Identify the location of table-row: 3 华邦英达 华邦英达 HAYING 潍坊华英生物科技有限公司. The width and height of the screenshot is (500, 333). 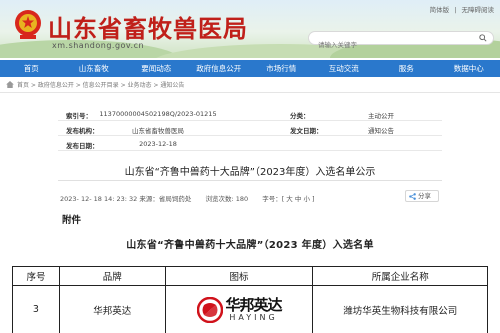
(250, 309).